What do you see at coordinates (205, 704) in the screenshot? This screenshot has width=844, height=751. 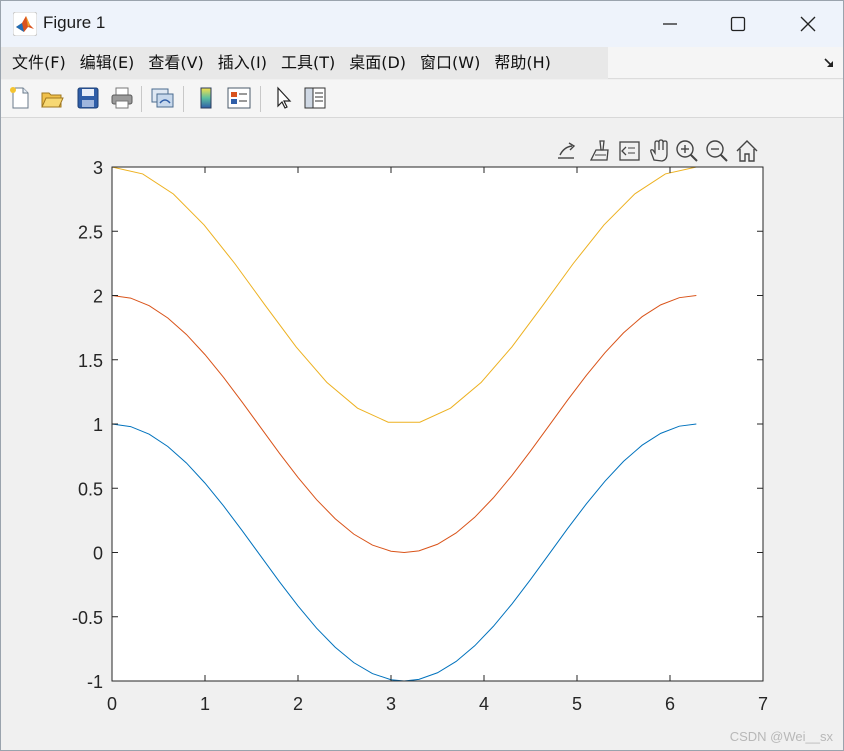 I see `x-tick-label: 1` at bounding box center [205, 704].